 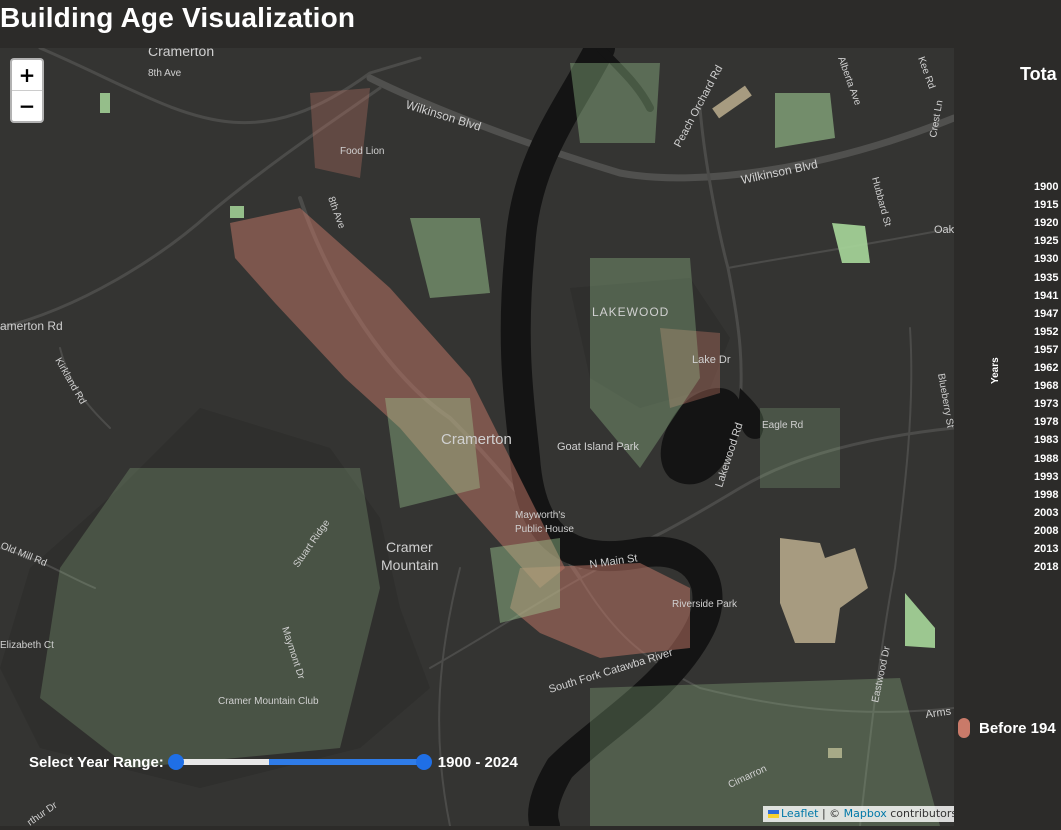 I want to click on map-label-cramerton-top: Cramerton, so click(x=181, y=53).